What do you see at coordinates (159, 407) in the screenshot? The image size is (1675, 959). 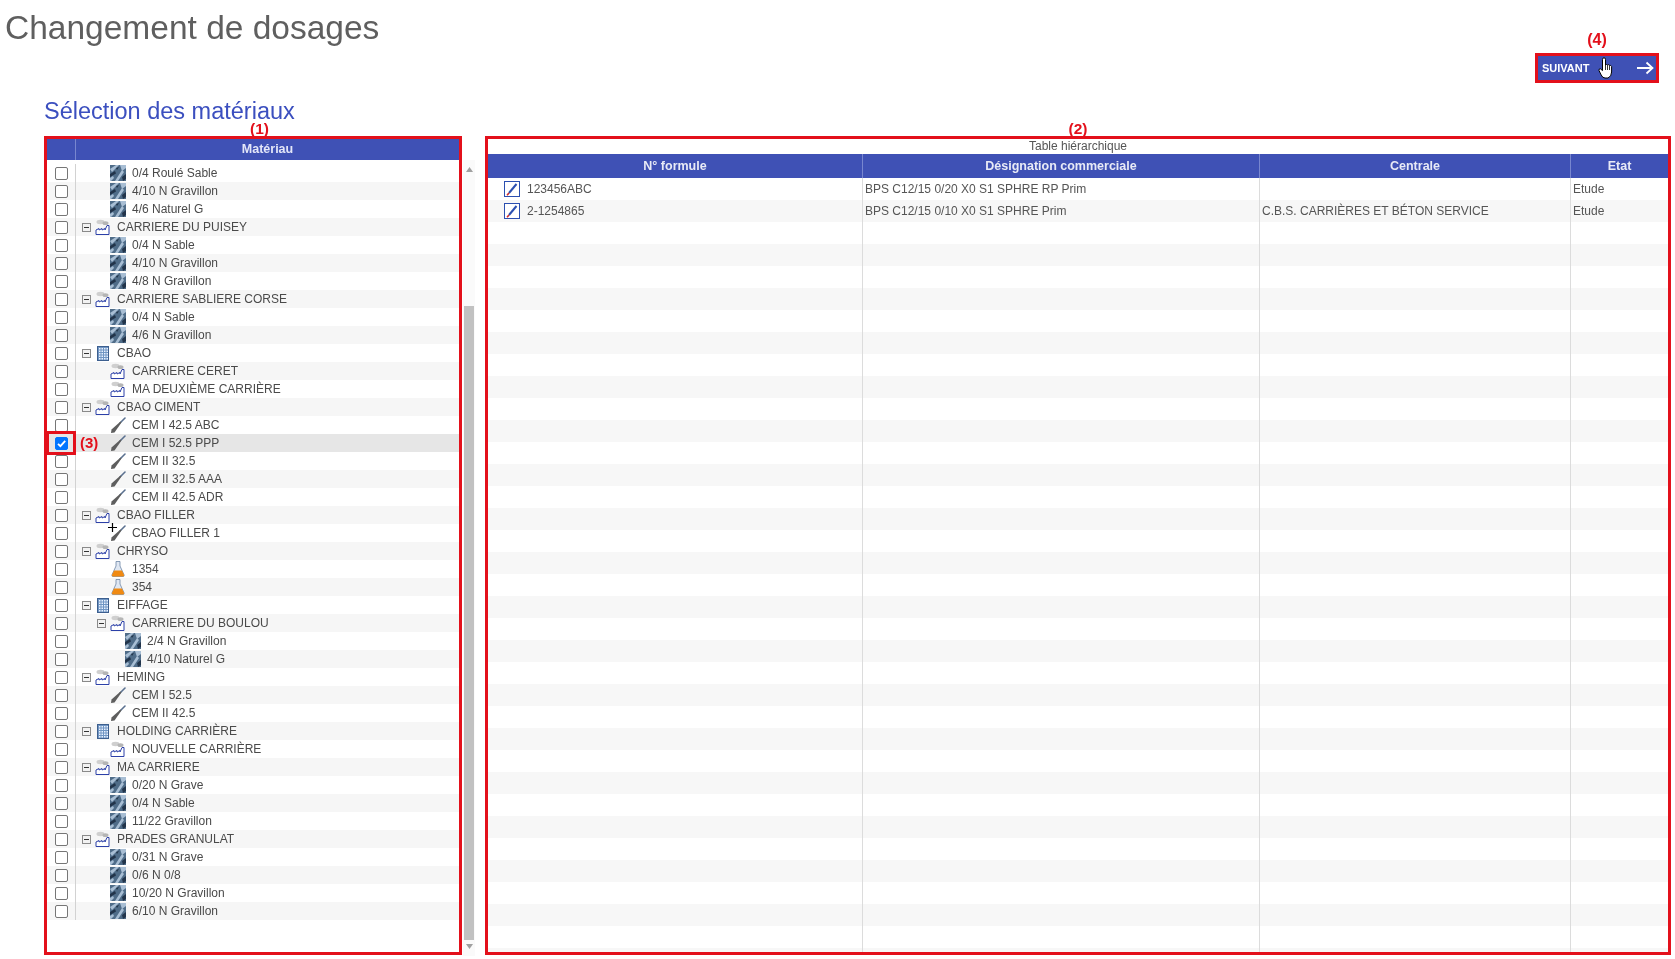 I see `tree-node-label: CBAO CIMENT` at bounding box center [159, 407].